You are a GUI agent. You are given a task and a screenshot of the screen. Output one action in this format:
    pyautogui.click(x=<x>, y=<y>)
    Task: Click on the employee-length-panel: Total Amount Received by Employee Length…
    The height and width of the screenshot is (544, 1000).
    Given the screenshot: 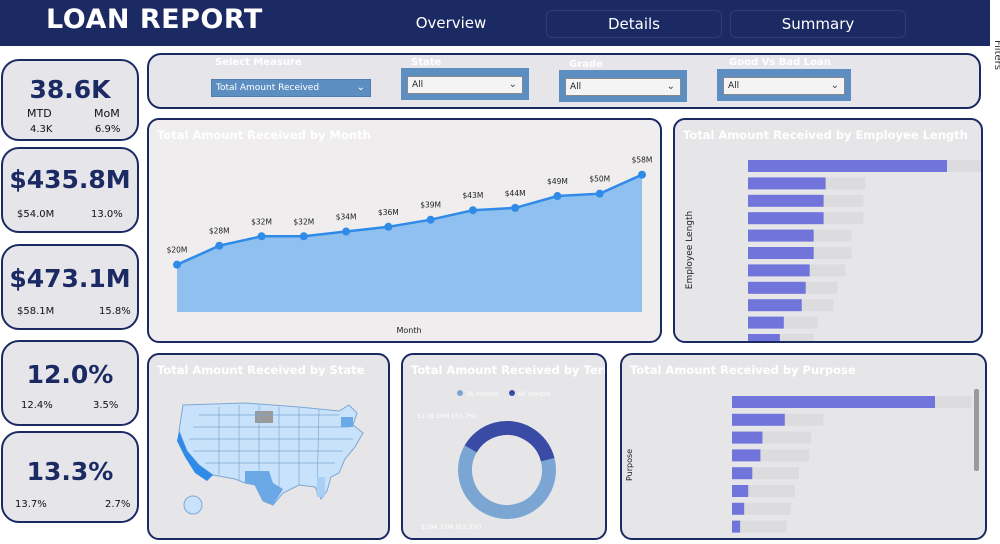 What is the action you would take?
    pyautogui.click(x=828, y=230)
    